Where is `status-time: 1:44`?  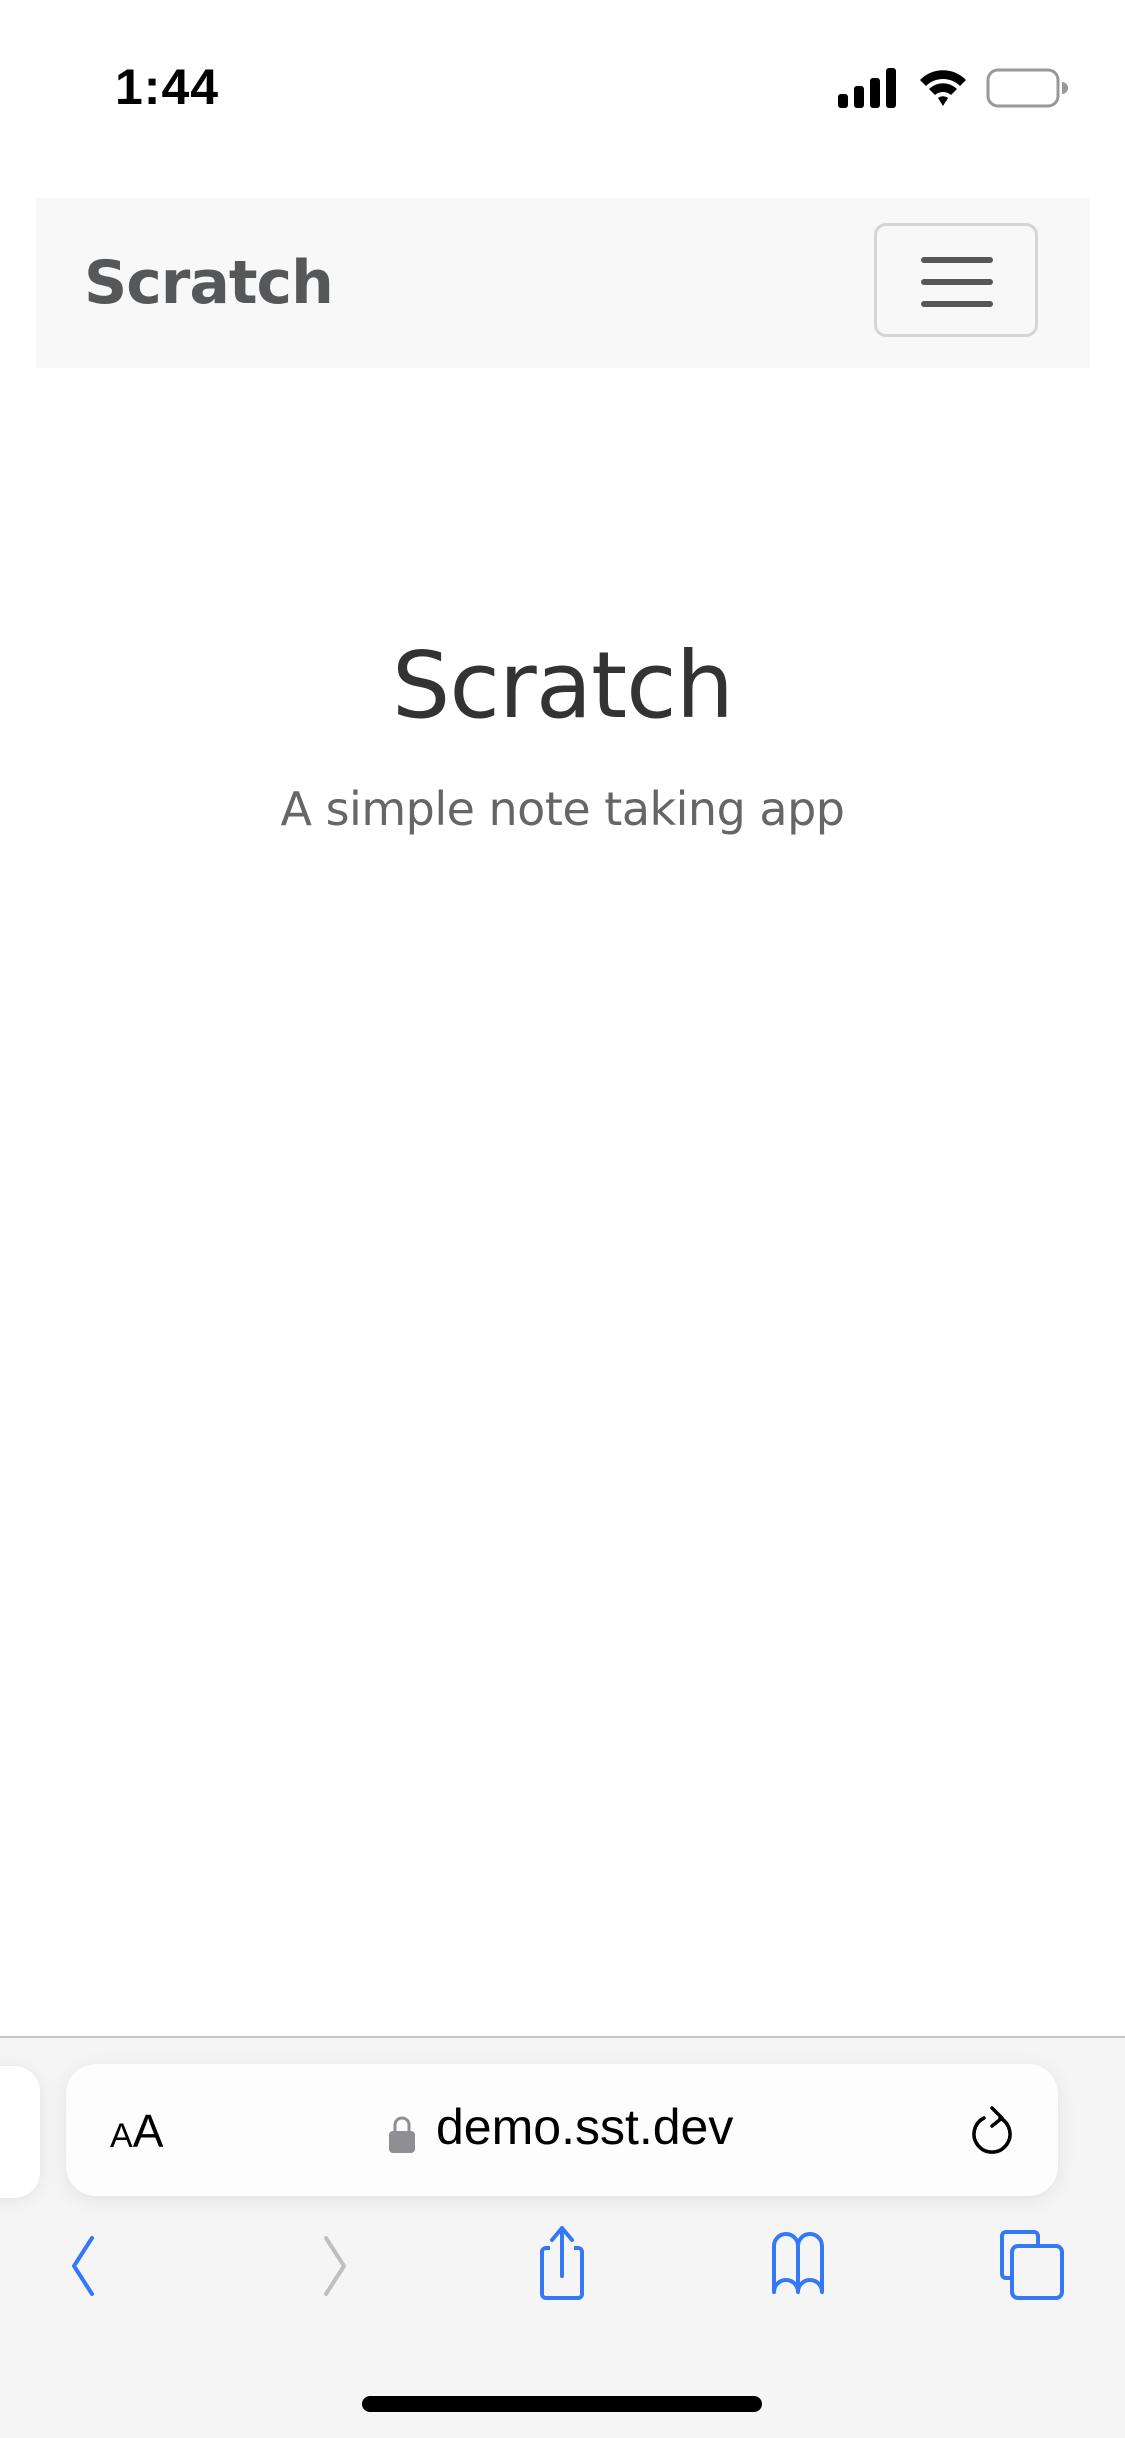 status-time: 1:44 is located at coordinates (167, 87).